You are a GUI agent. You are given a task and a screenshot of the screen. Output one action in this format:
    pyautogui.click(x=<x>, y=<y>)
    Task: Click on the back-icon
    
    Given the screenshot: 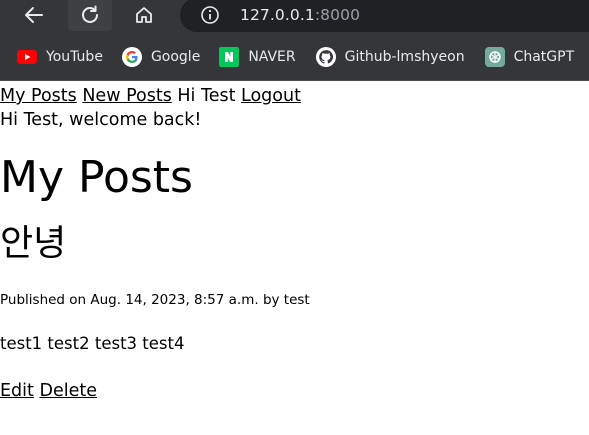 What is the action you would take?
    pyautogui.click(x=34, y=15)
    